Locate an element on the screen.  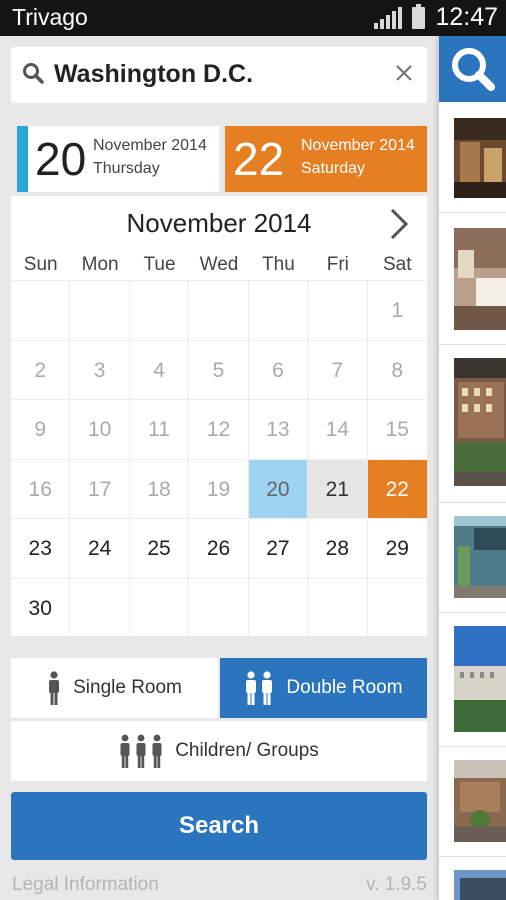
results-search-button is located at coordinates (472, 69).